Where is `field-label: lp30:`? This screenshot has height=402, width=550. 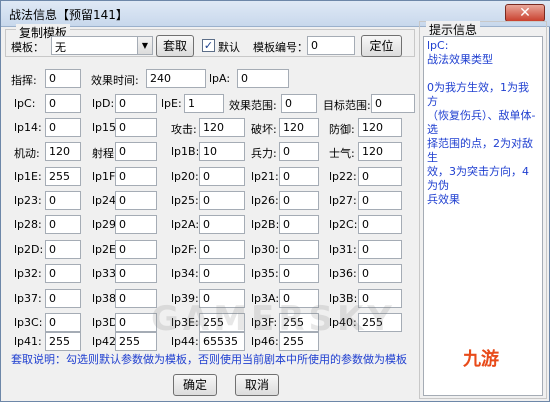
field-label: lp30: is located at coordinates (265, 249).